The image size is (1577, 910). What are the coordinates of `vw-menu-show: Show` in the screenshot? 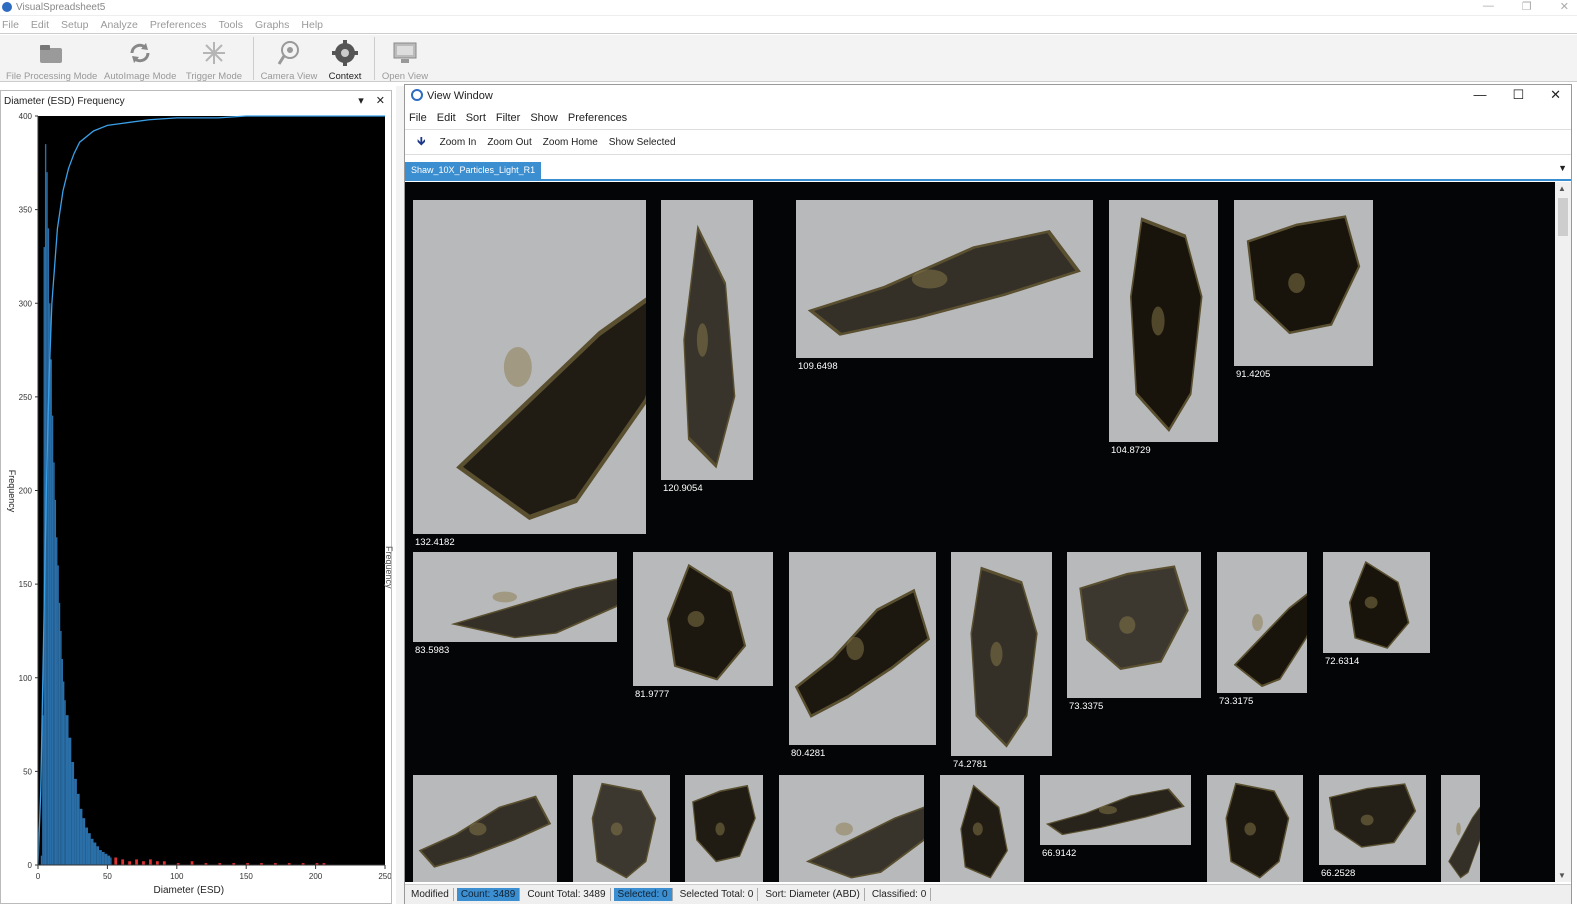 It's located at (544, 118).